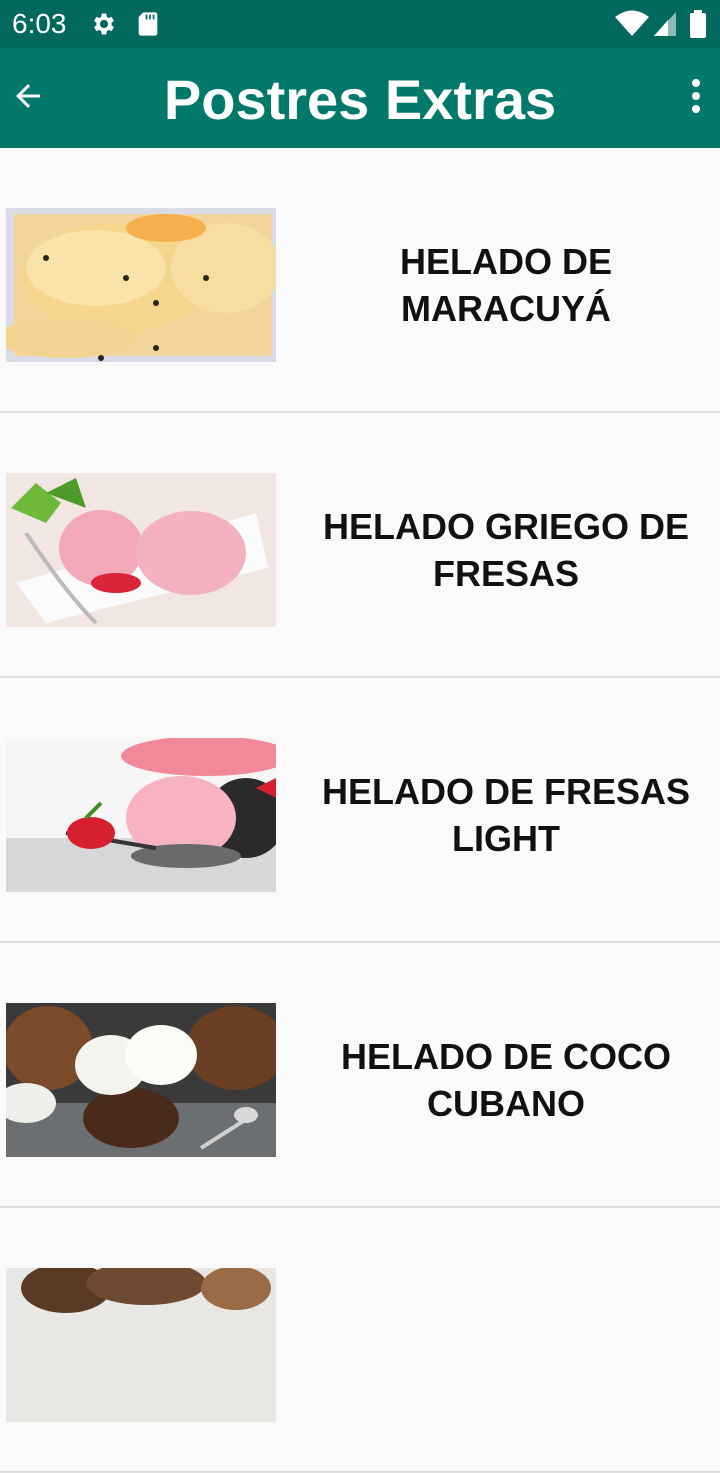 Image resolution: width=720 pixels, height=1473 pixels. Describe the element at coordinates (506, 550) in the screenshot. I see `item-title: HELADO GRIEGO DE FRESAS` at that location.